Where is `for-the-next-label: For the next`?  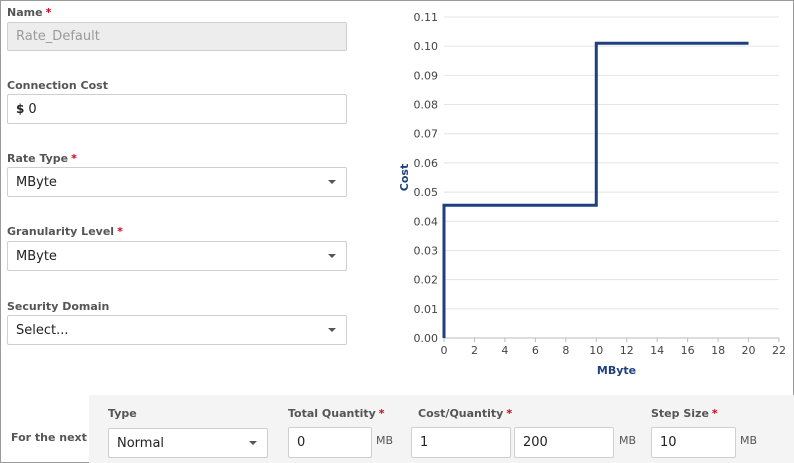 for-the-next-label: For the next is located at coordinates (49, 437).